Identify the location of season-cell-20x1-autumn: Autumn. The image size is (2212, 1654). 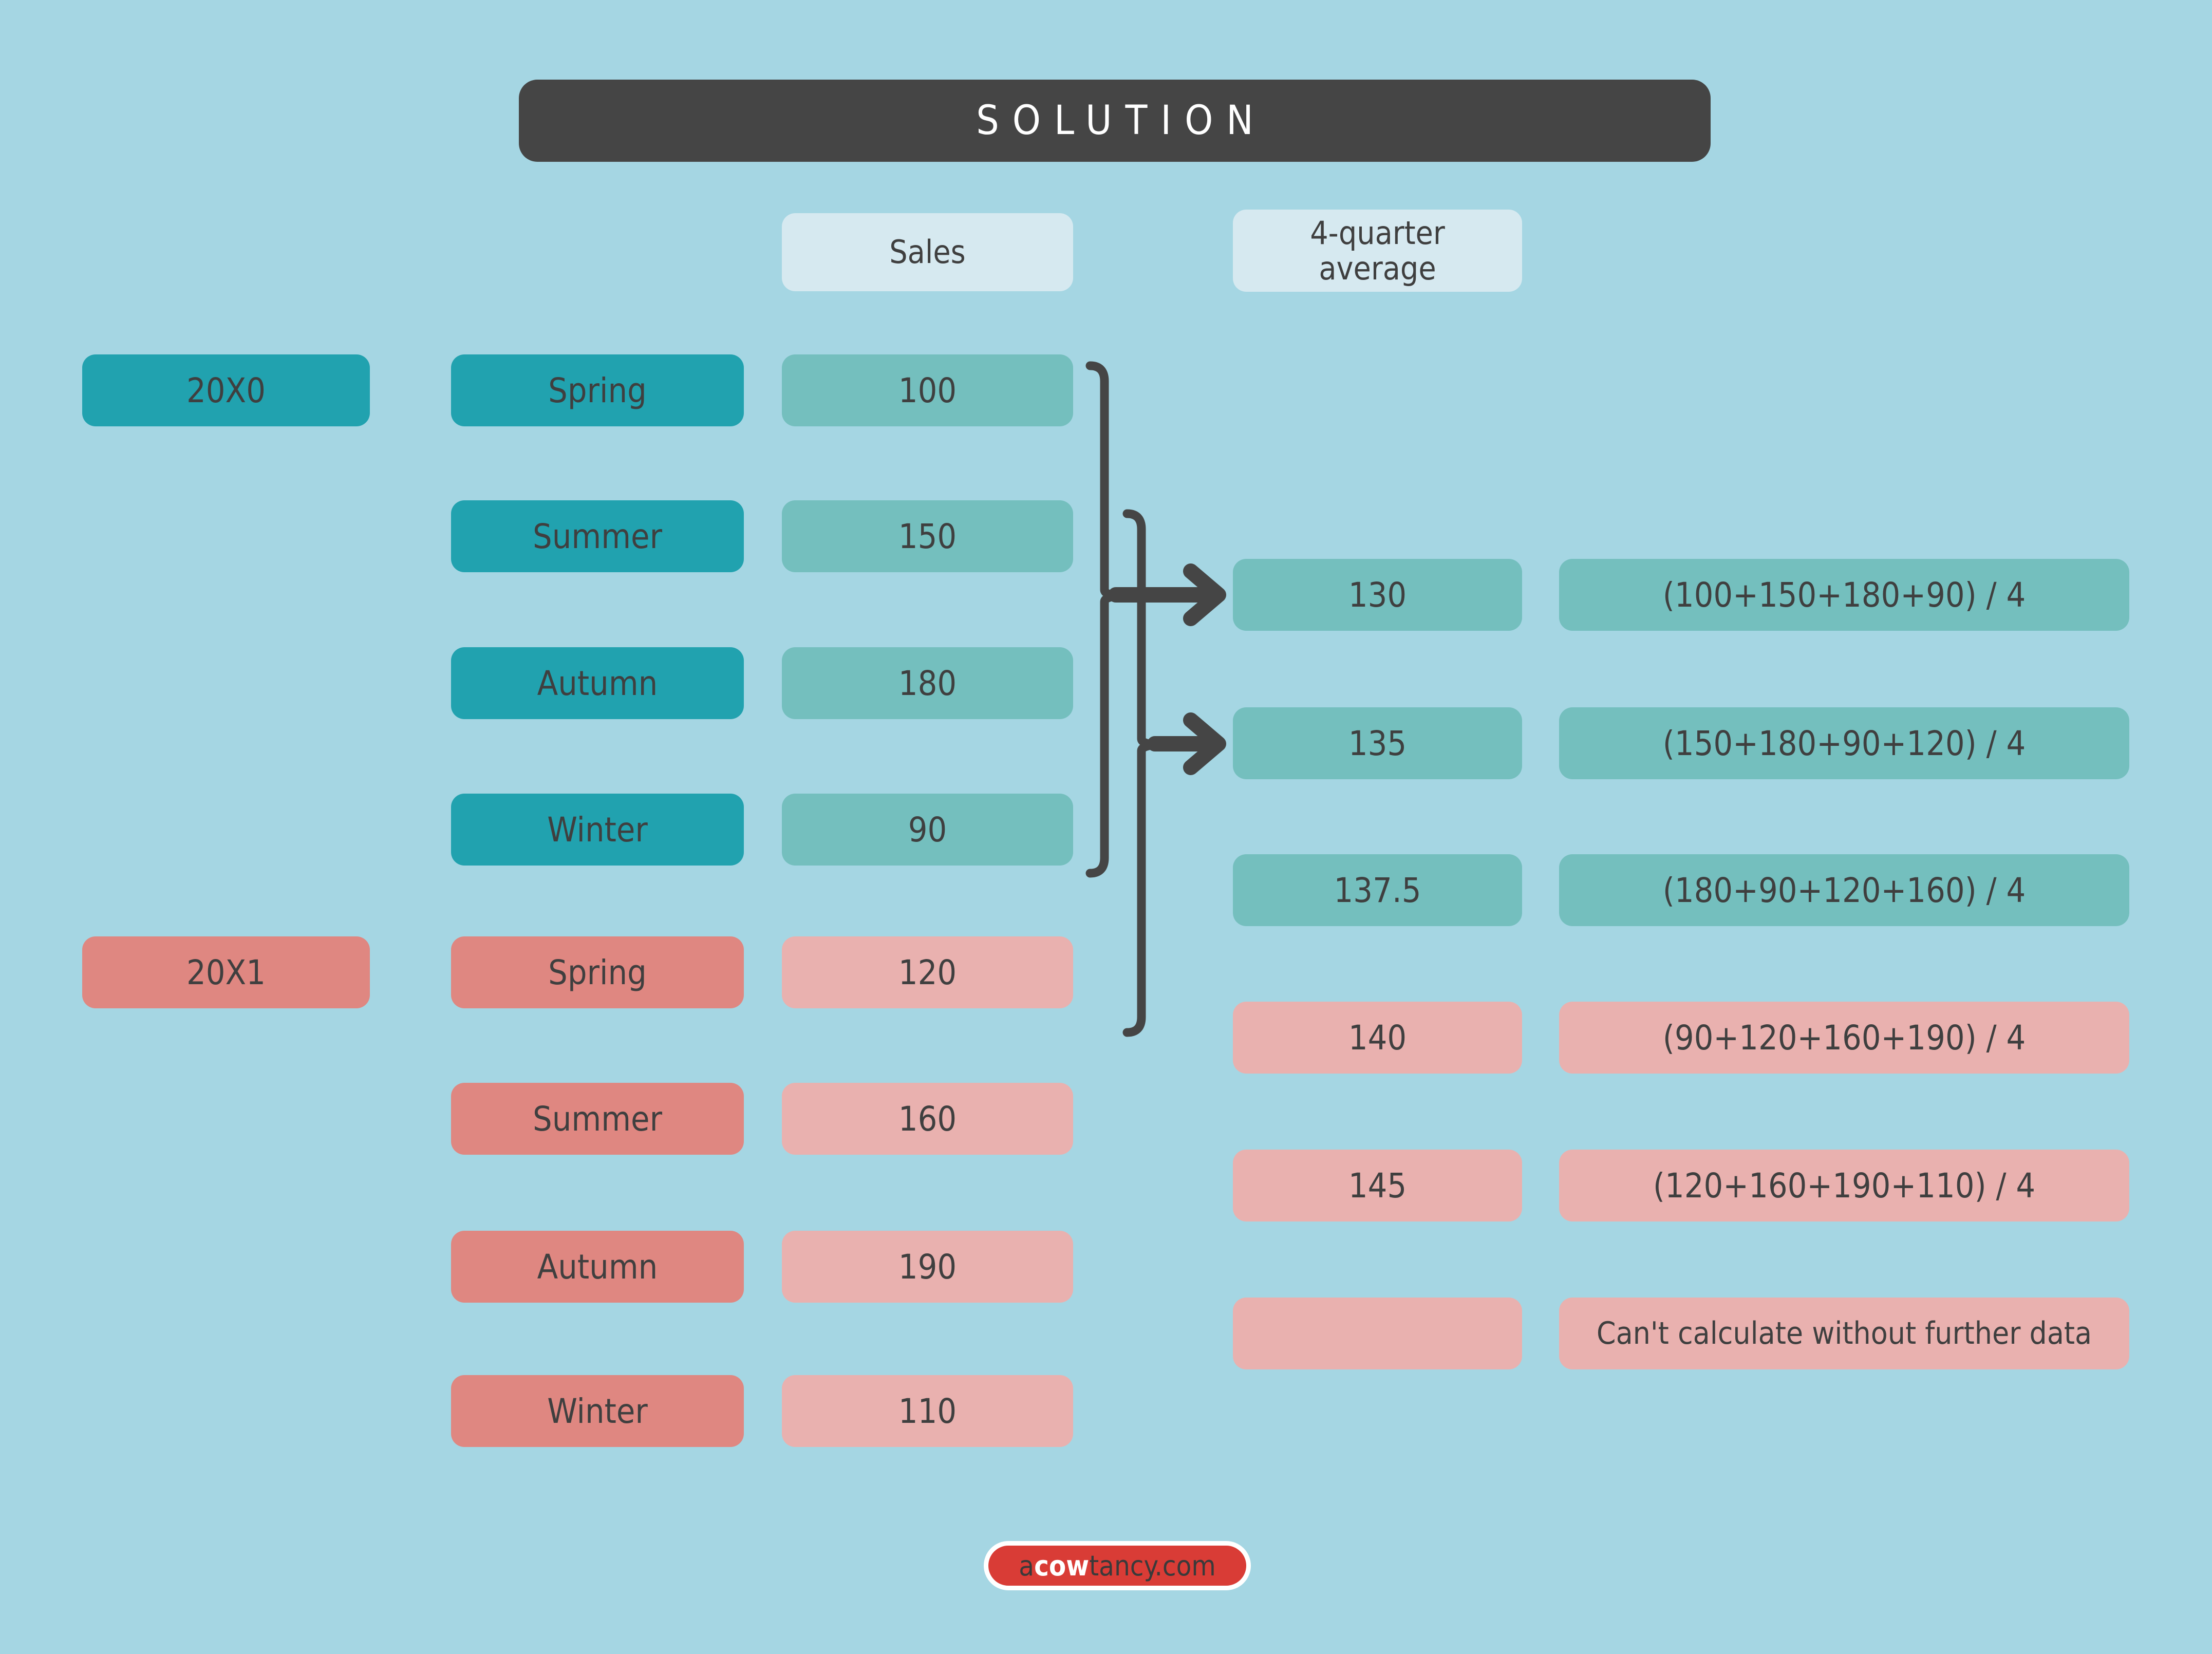
(597, 1267).